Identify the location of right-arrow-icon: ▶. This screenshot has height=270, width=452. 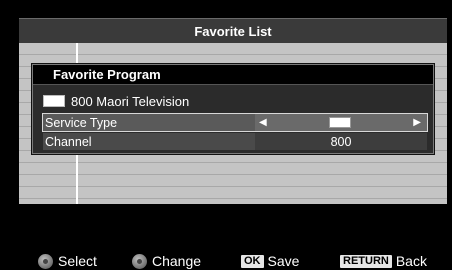
(417, 122).